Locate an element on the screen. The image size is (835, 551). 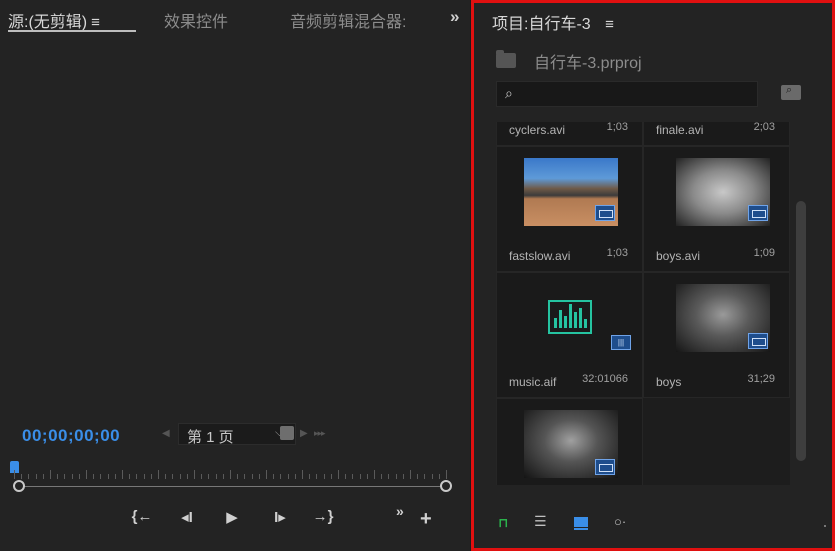
item-name: music.aif is located at coordinates (533, 382).